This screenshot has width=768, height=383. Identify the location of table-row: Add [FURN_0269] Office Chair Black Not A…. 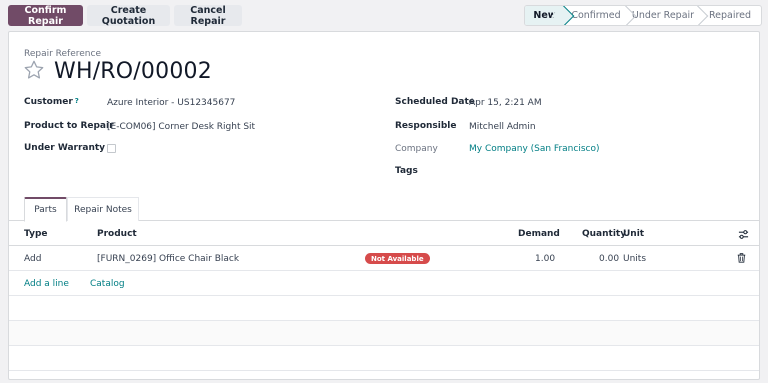
(384, 258).